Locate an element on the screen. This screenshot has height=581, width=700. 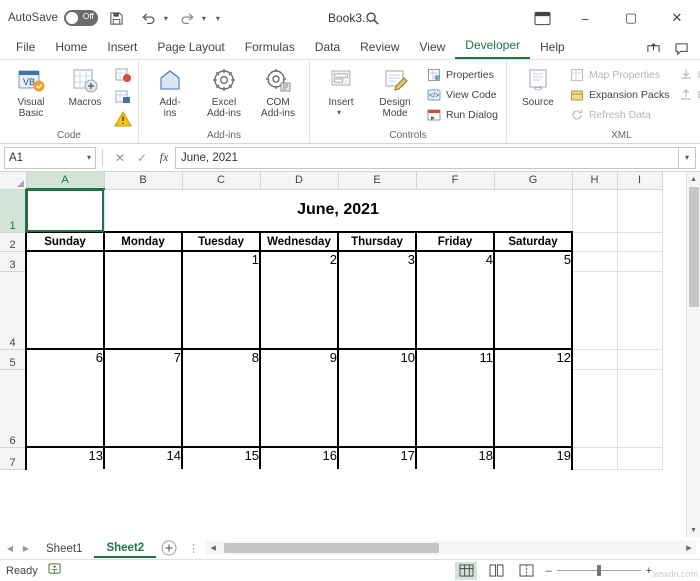
cancel-icon: ✕ is located at coordinates (120, 158).